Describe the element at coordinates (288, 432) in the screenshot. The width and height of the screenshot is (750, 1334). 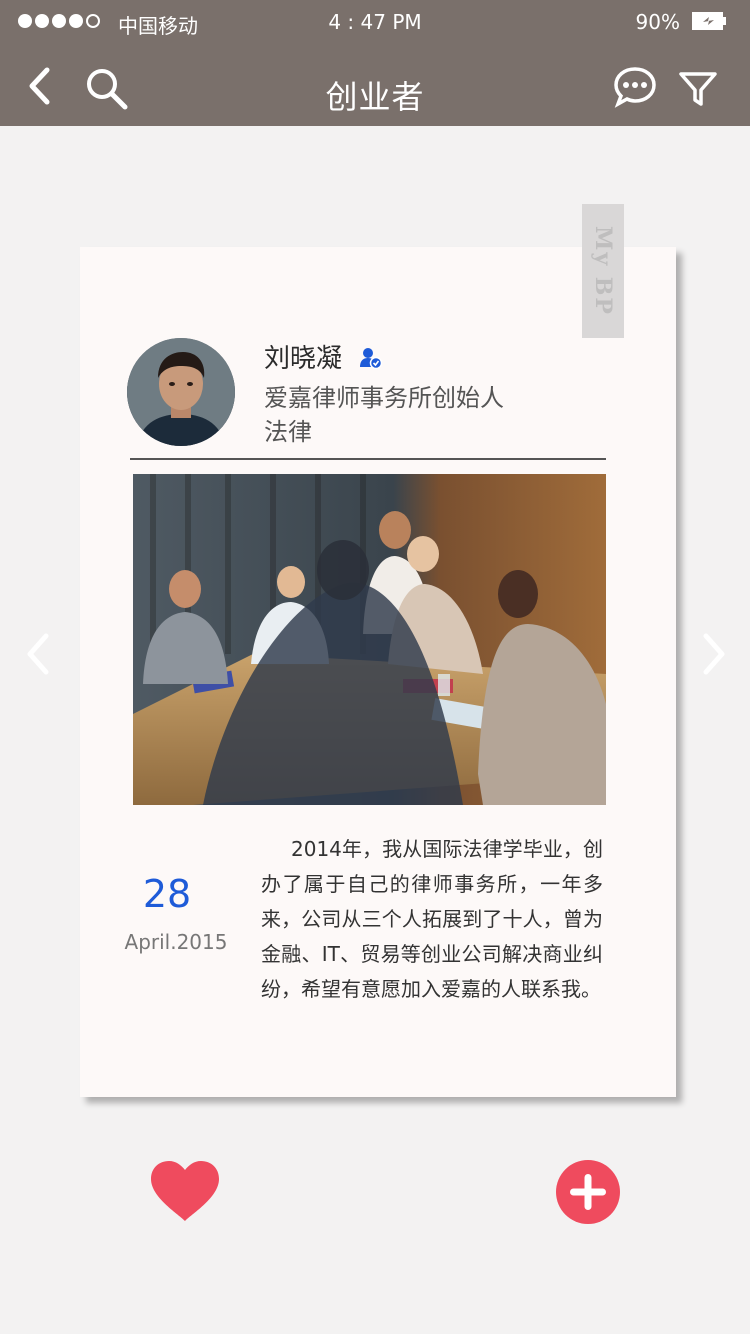
I see `founder-field: 法律` at that location.